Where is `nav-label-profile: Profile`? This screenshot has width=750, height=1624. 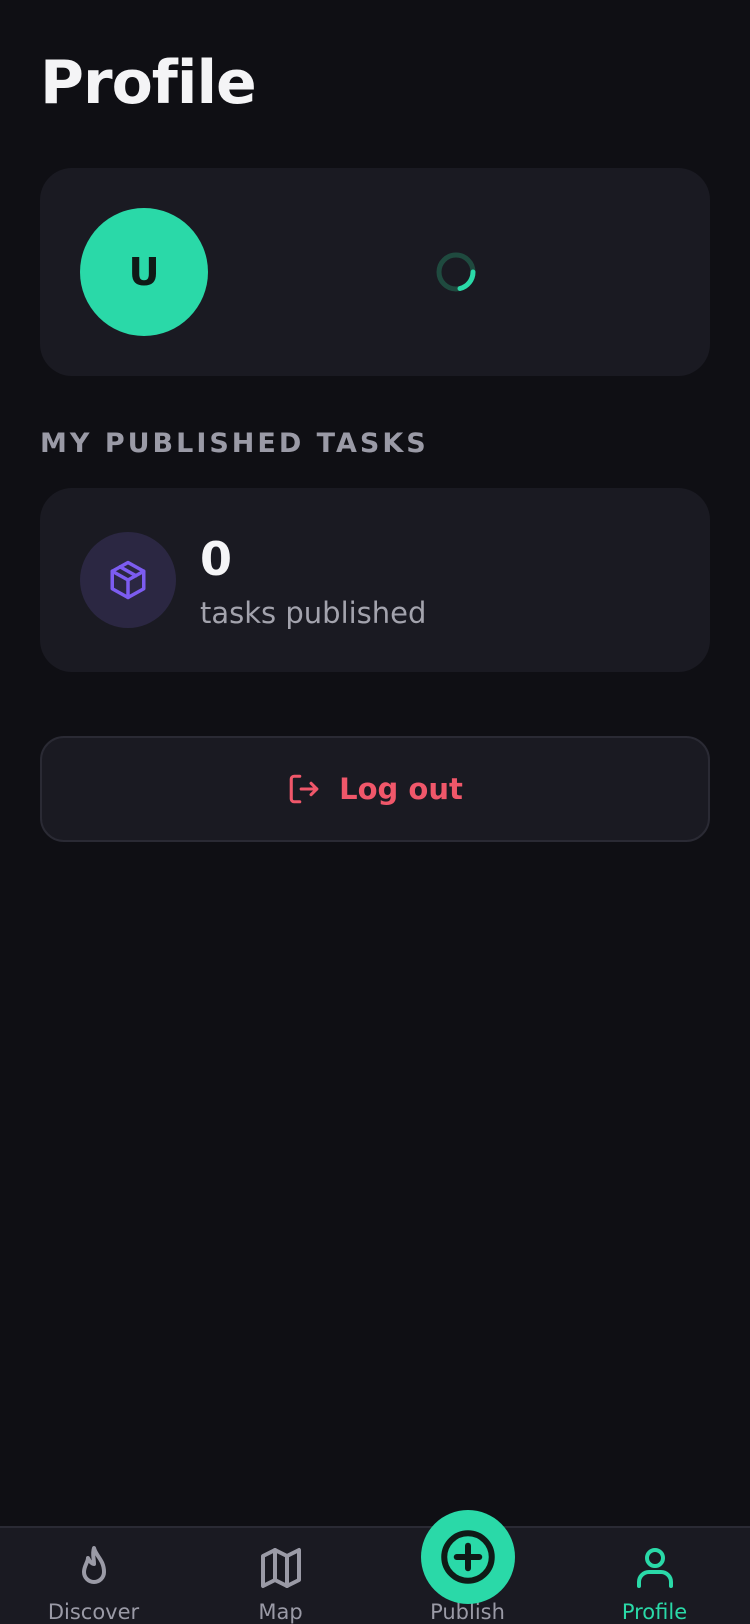 nav-label-profile: Profile is located at coordinates (654, 1612).